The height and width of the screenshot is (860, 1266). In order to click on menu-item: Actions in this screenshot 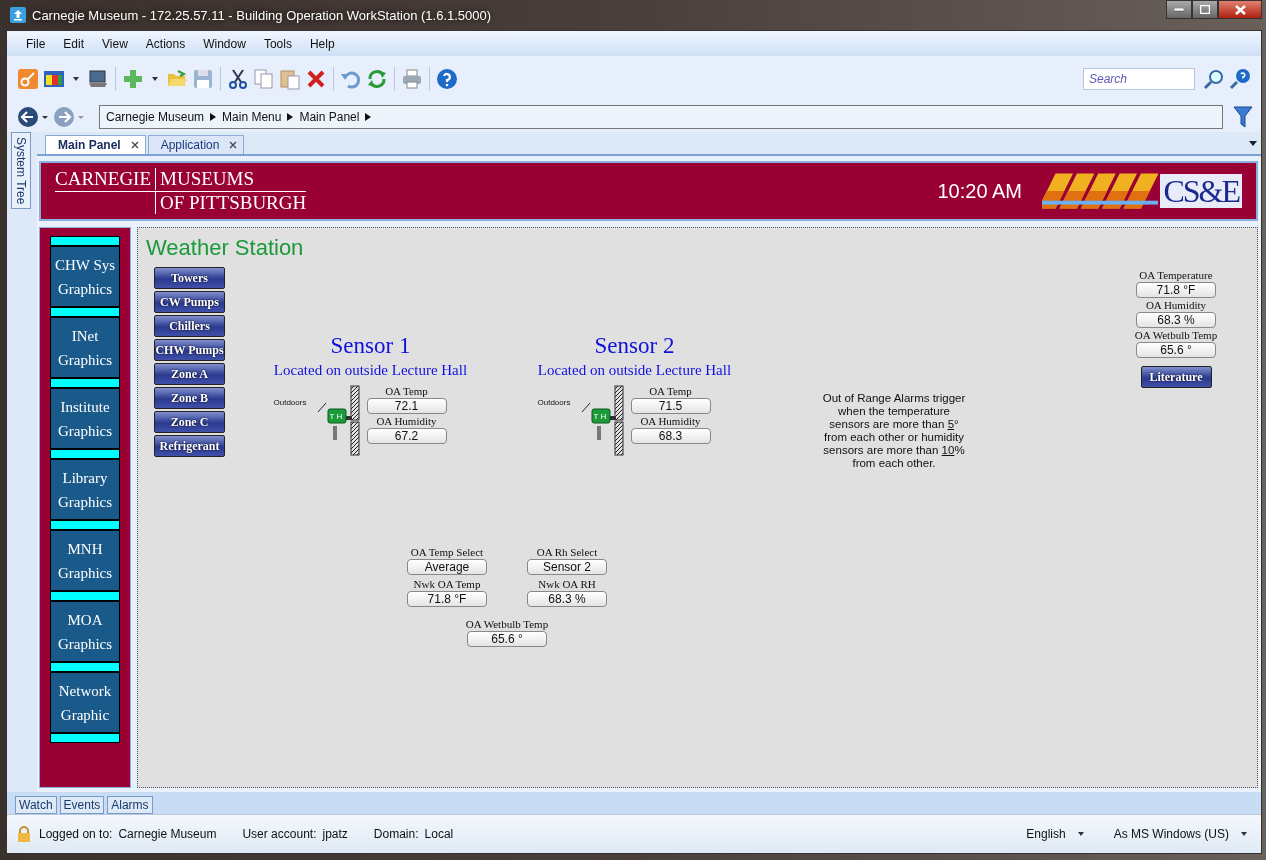, I will do `click(165, 43)`.